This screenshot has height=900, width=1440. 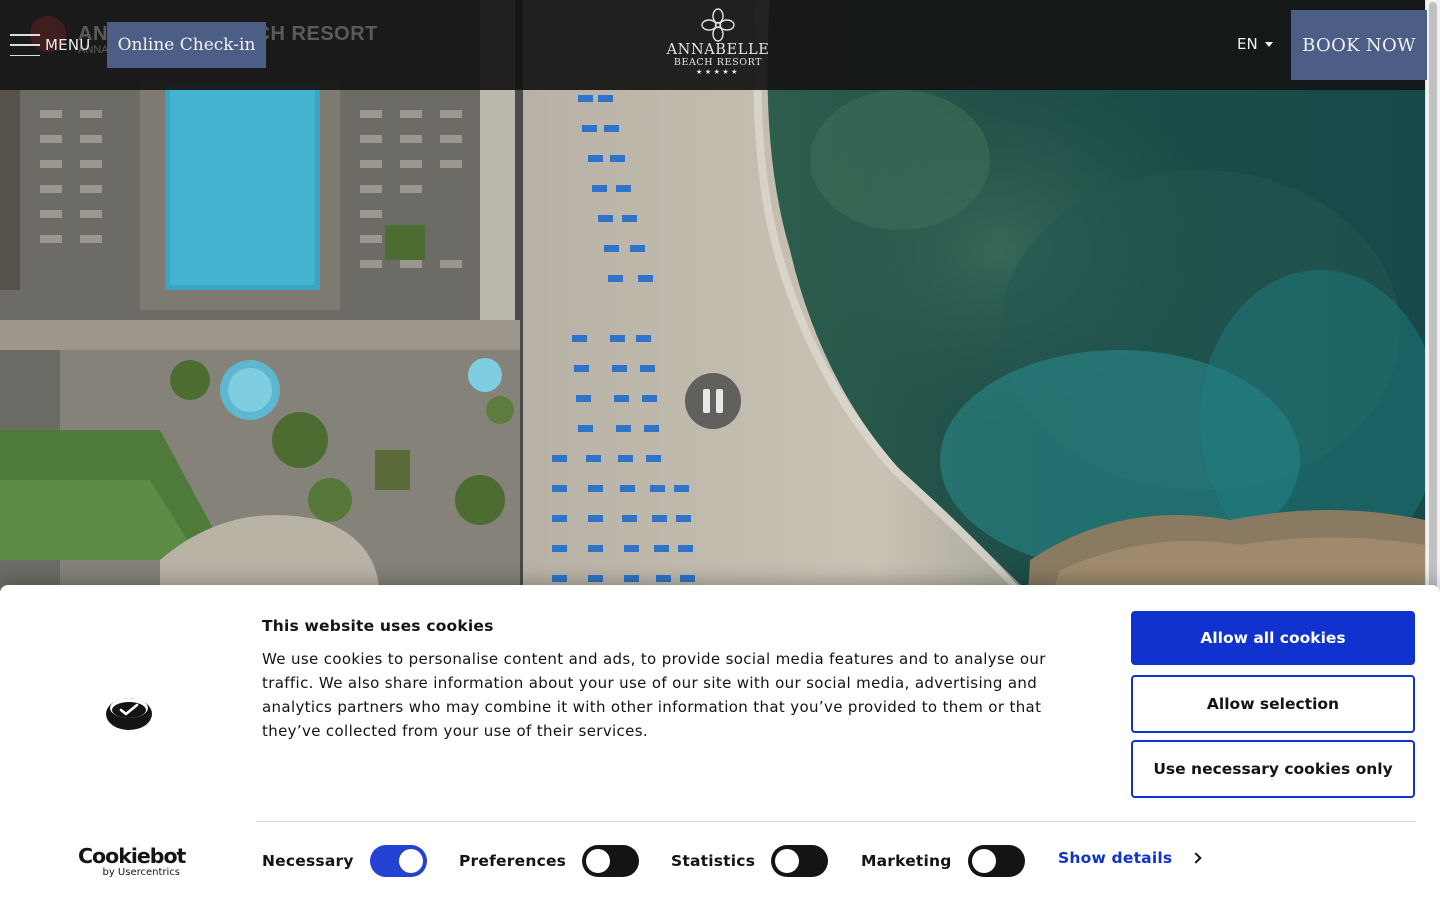 I want to click on toggle-statistics, so click(x=800, y=861).